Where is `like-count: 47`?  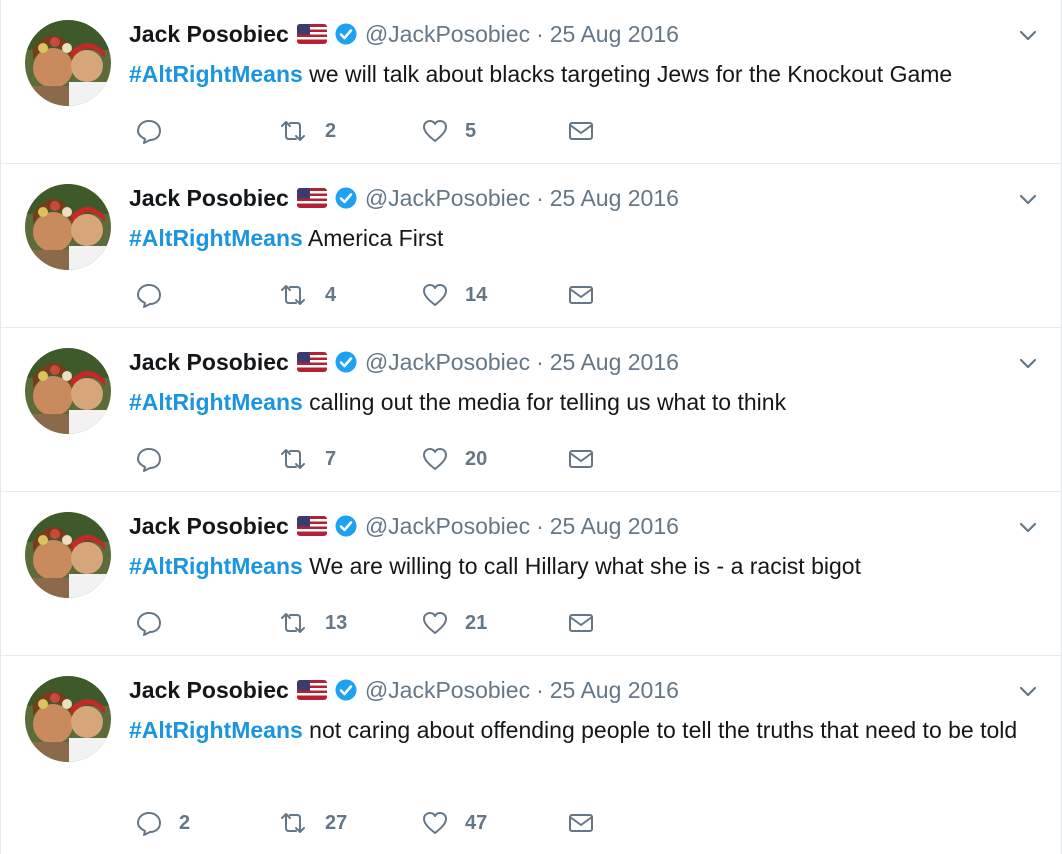
like-count: 47 is located at coordinates (476, 822).